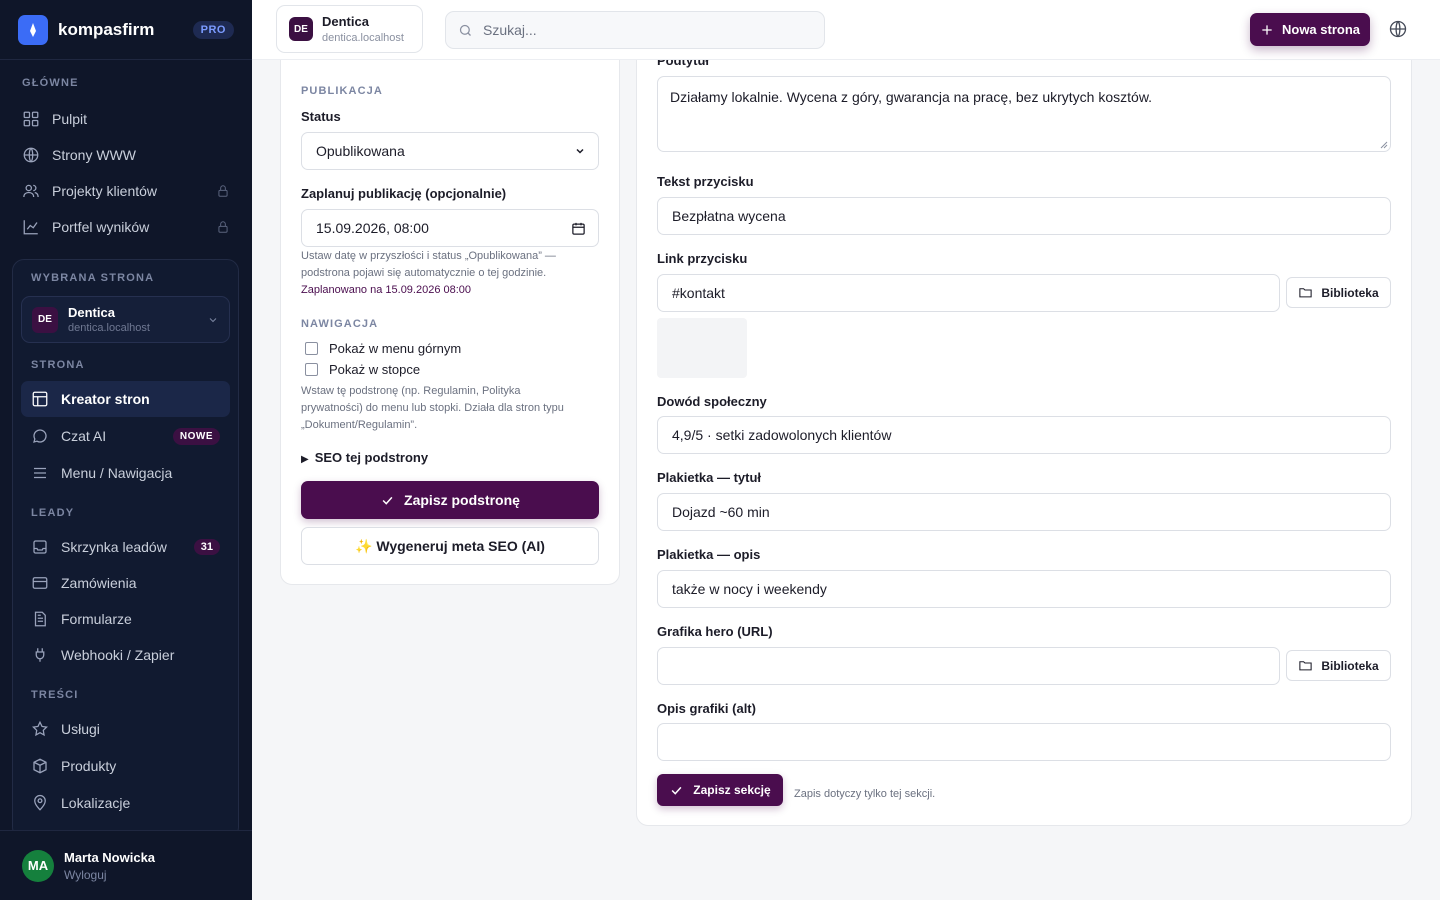 Image resolution: width=1440 pixels, height=900 pixels. I want to click on status-label: Status, so click(321, 116).